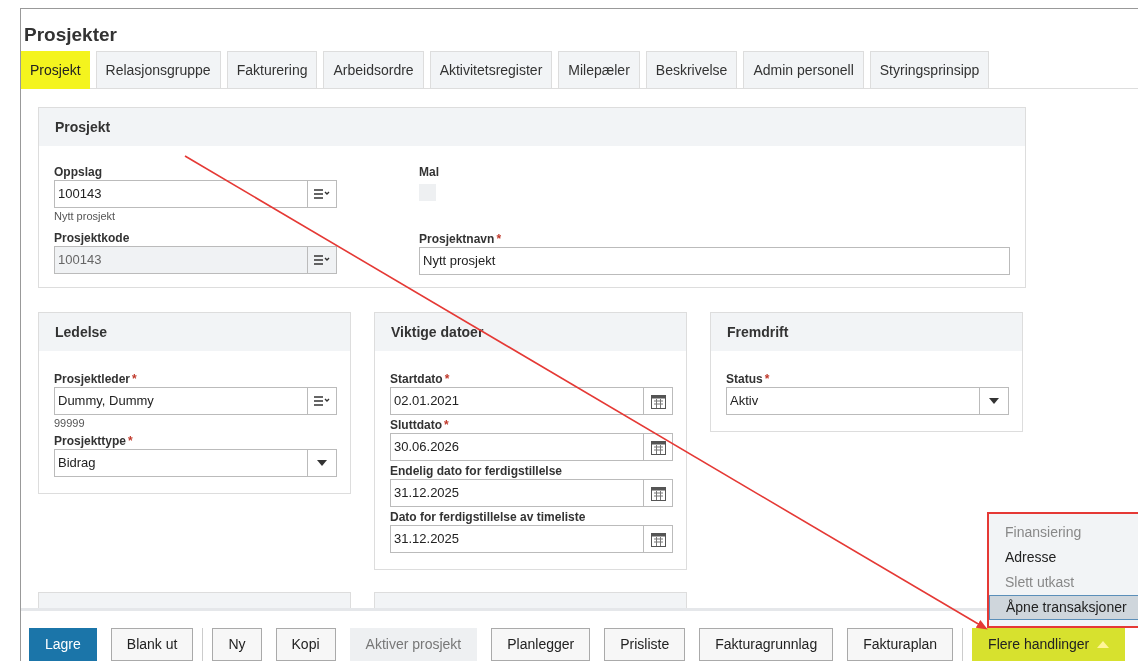 The image size is (1138, 661). I want to click on toolbar-button: Fakturaplan, so click(900, 644).